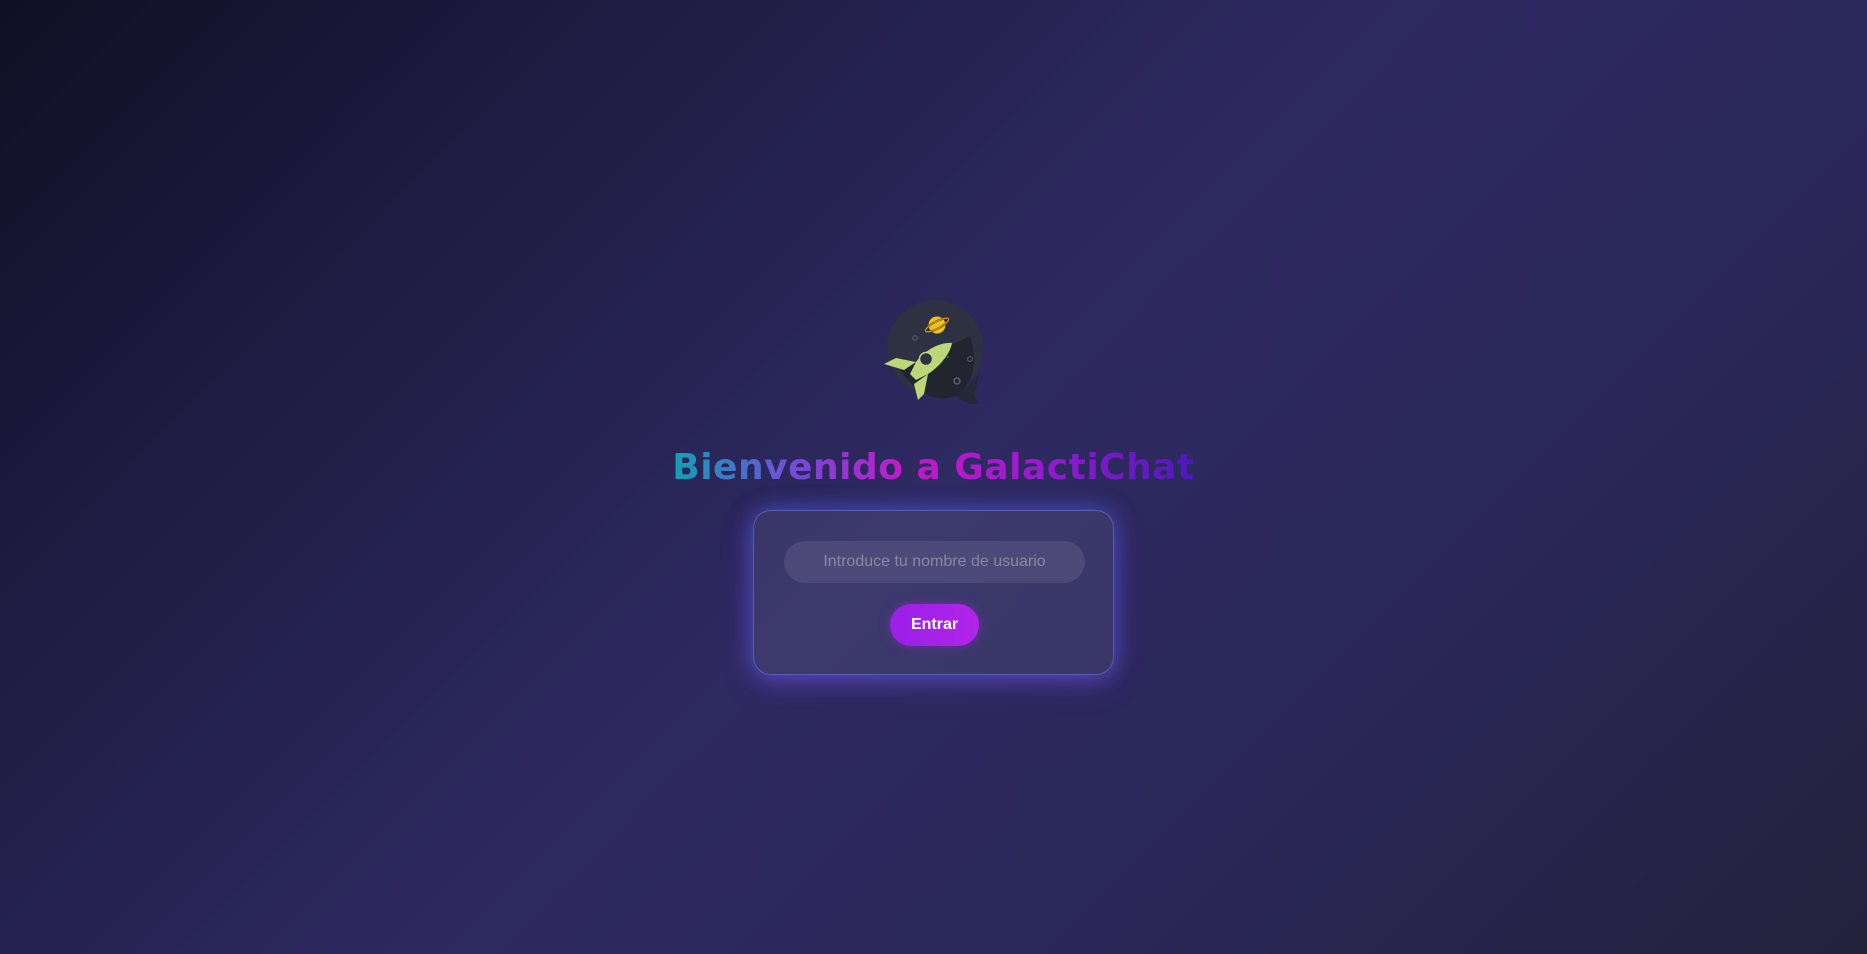 The image size is (1867, 954). I want to click on enter-button: Entrar, so click(934, 625).